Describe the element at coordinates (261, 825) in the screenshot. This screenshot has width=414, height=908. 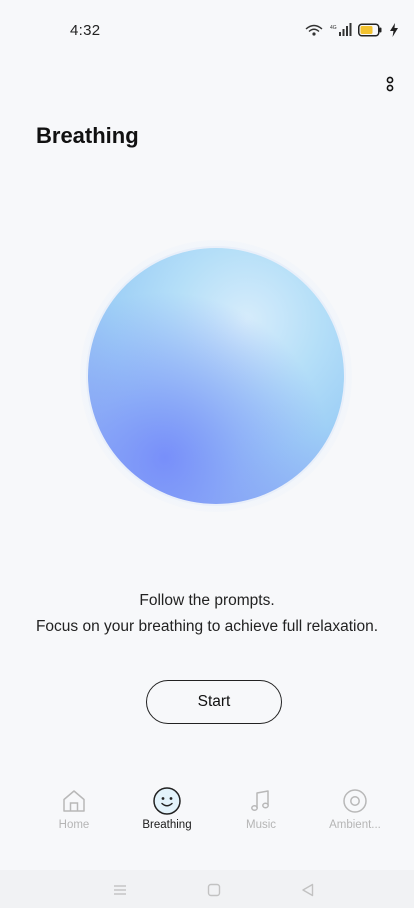
I see `nav-label-music: Music` at that location.